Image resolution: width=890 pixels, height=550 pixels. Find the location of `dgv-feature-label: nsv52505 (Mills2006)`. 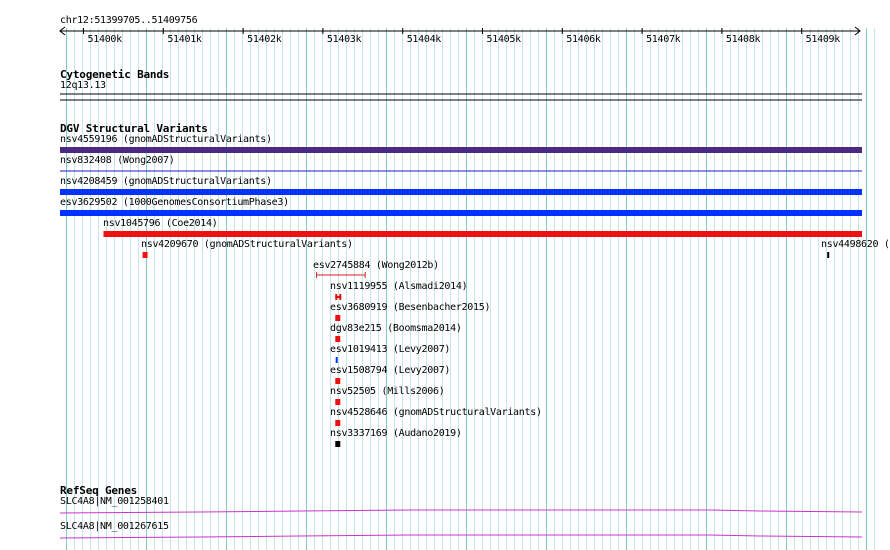

dgv-feature-label: nsv52505 (Mills2006) is located at coordinates (387, 392).